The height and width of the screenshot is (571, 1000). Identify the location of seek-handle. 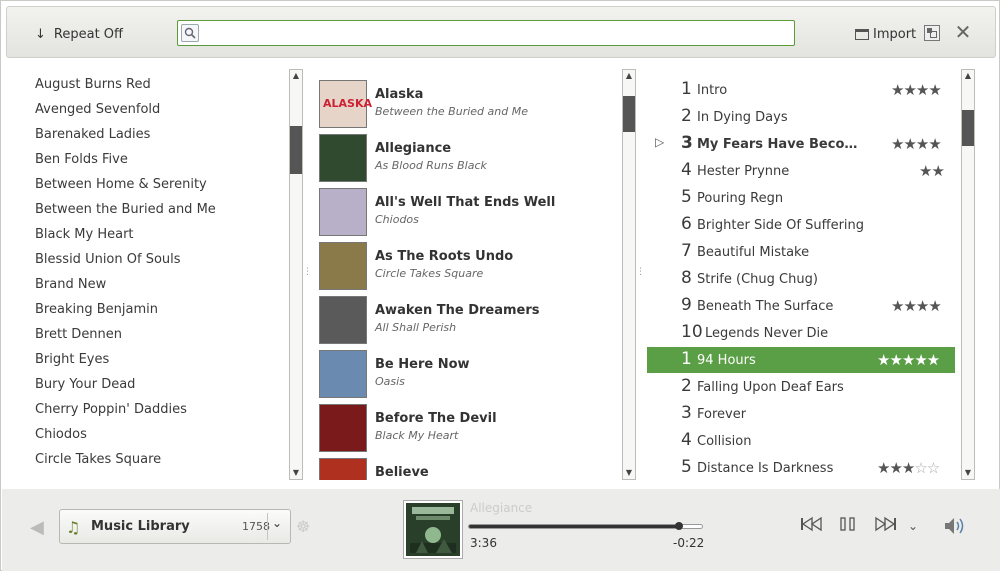
(678, 526).